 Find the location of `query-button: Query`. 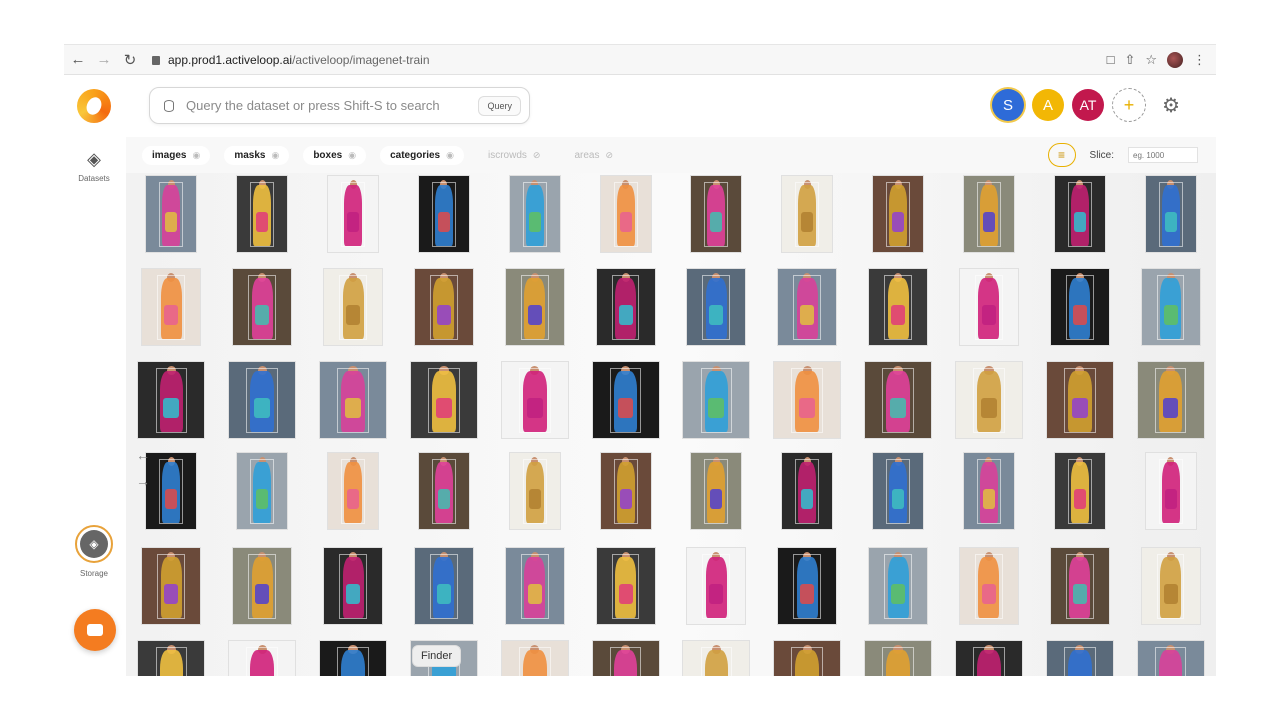

query-button: Query is located at coordinates (499, 105).